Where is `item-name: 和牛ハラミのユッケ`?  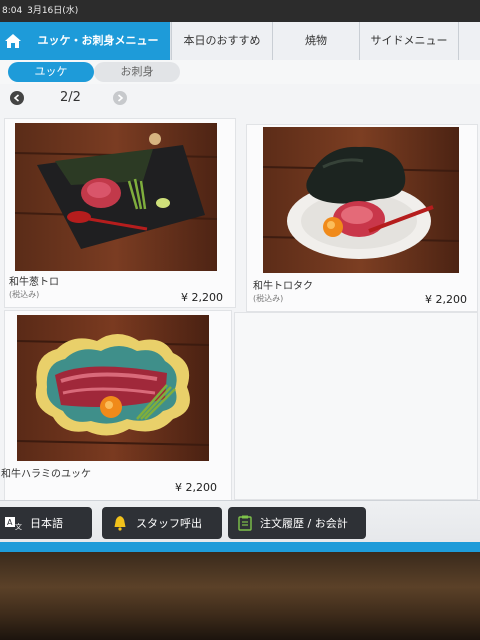
item-name: 和牛ハラミのユッケ is located at coordinates (46, 474).